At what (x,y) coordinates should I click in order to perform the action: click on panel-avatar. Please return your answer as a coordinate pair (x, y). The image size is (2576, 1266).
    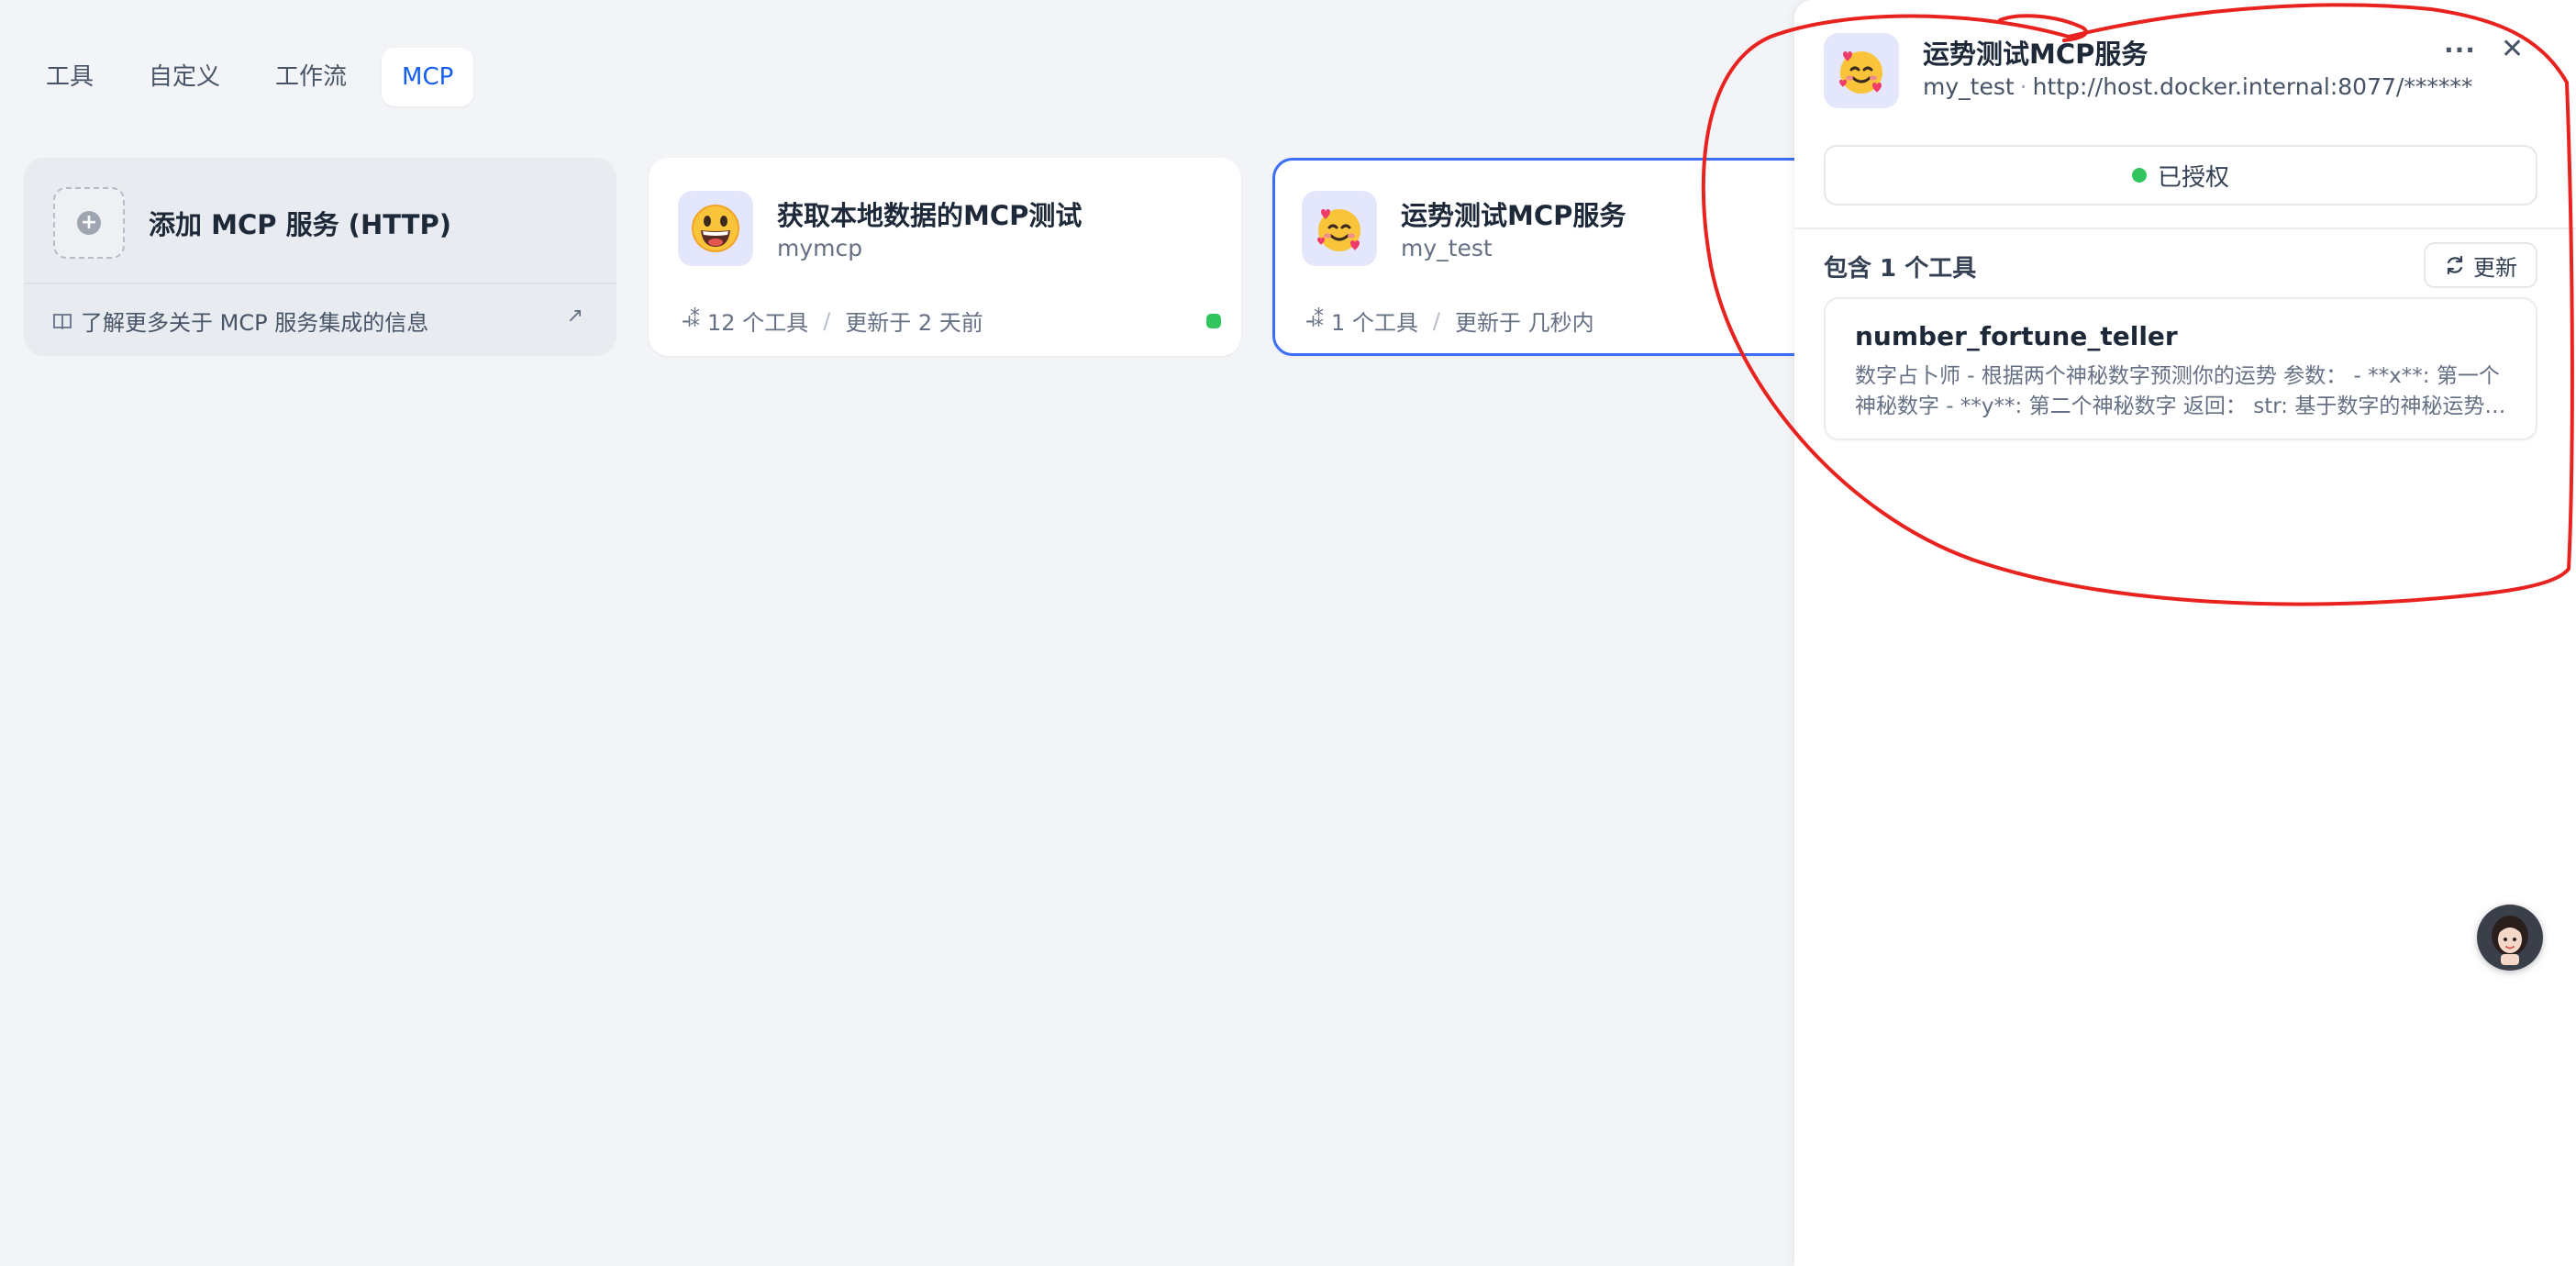
    Looking at the image, I should click on (1861, 70).